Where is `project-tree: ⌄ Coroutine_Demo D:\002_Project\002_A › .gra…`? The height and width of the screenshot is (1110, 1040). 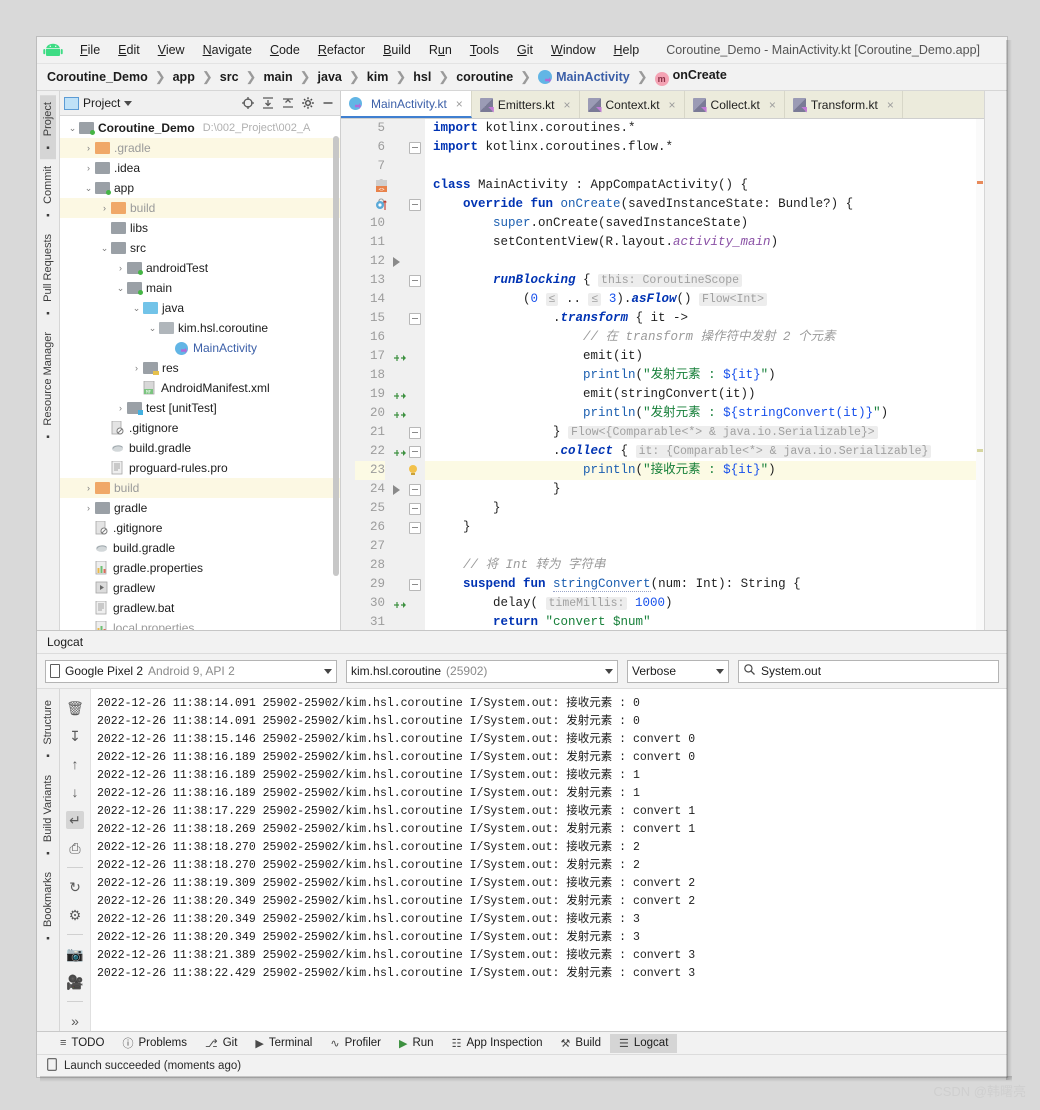 project-tree: ⌄ Coroutine_Demo D:\002_Project\002_A › .gra… is located at coordinates (200, 373).